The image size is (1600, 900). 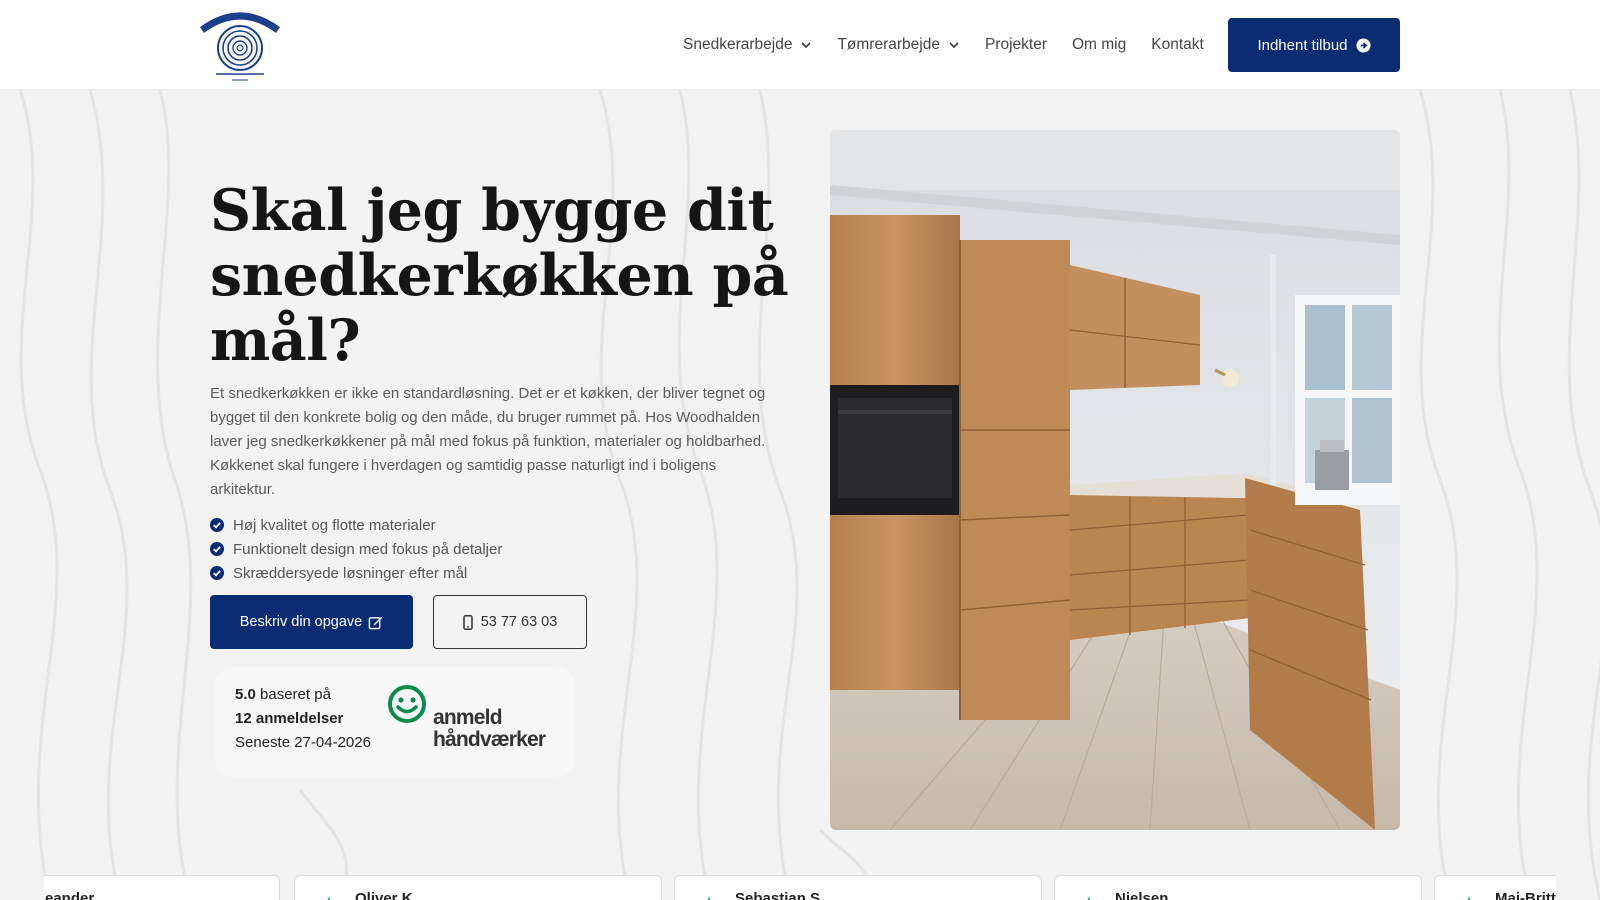 What do you see at coordinates (334, 525) in the screenshot?
I see `checklist-text: Høj kvalitet og flotte materialer` at bounding box center [334, 525].